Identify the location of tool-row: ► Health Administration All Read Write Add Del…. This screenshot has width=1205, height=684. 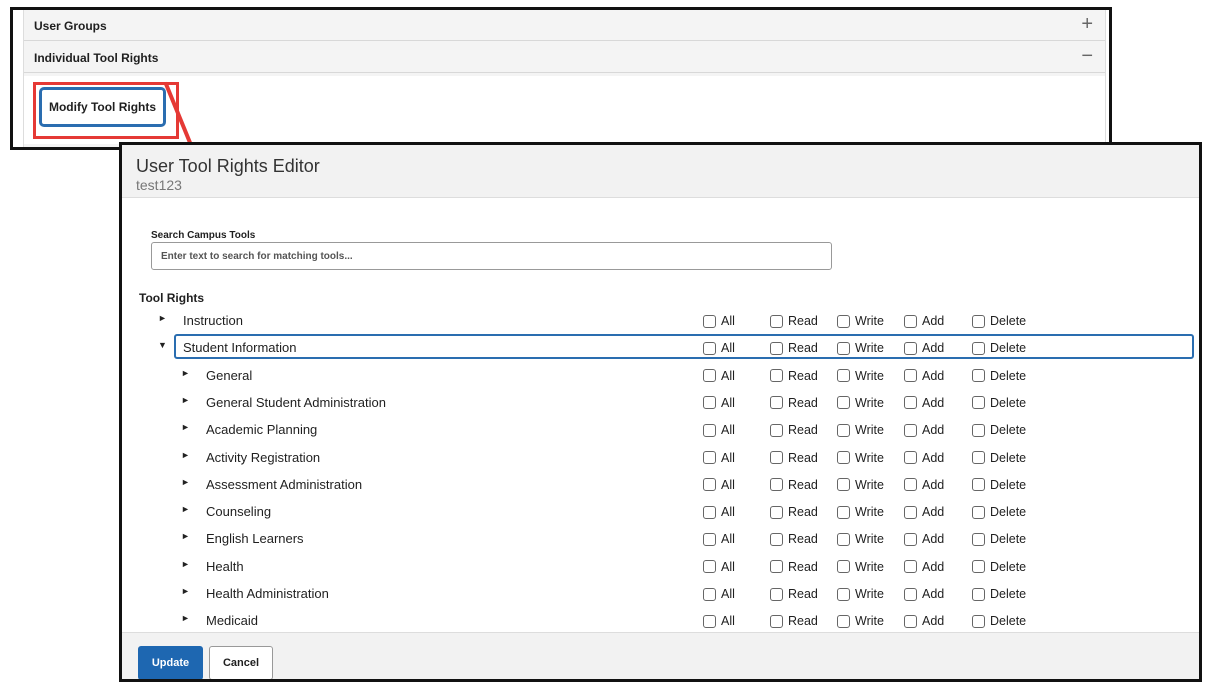
(660, 593).